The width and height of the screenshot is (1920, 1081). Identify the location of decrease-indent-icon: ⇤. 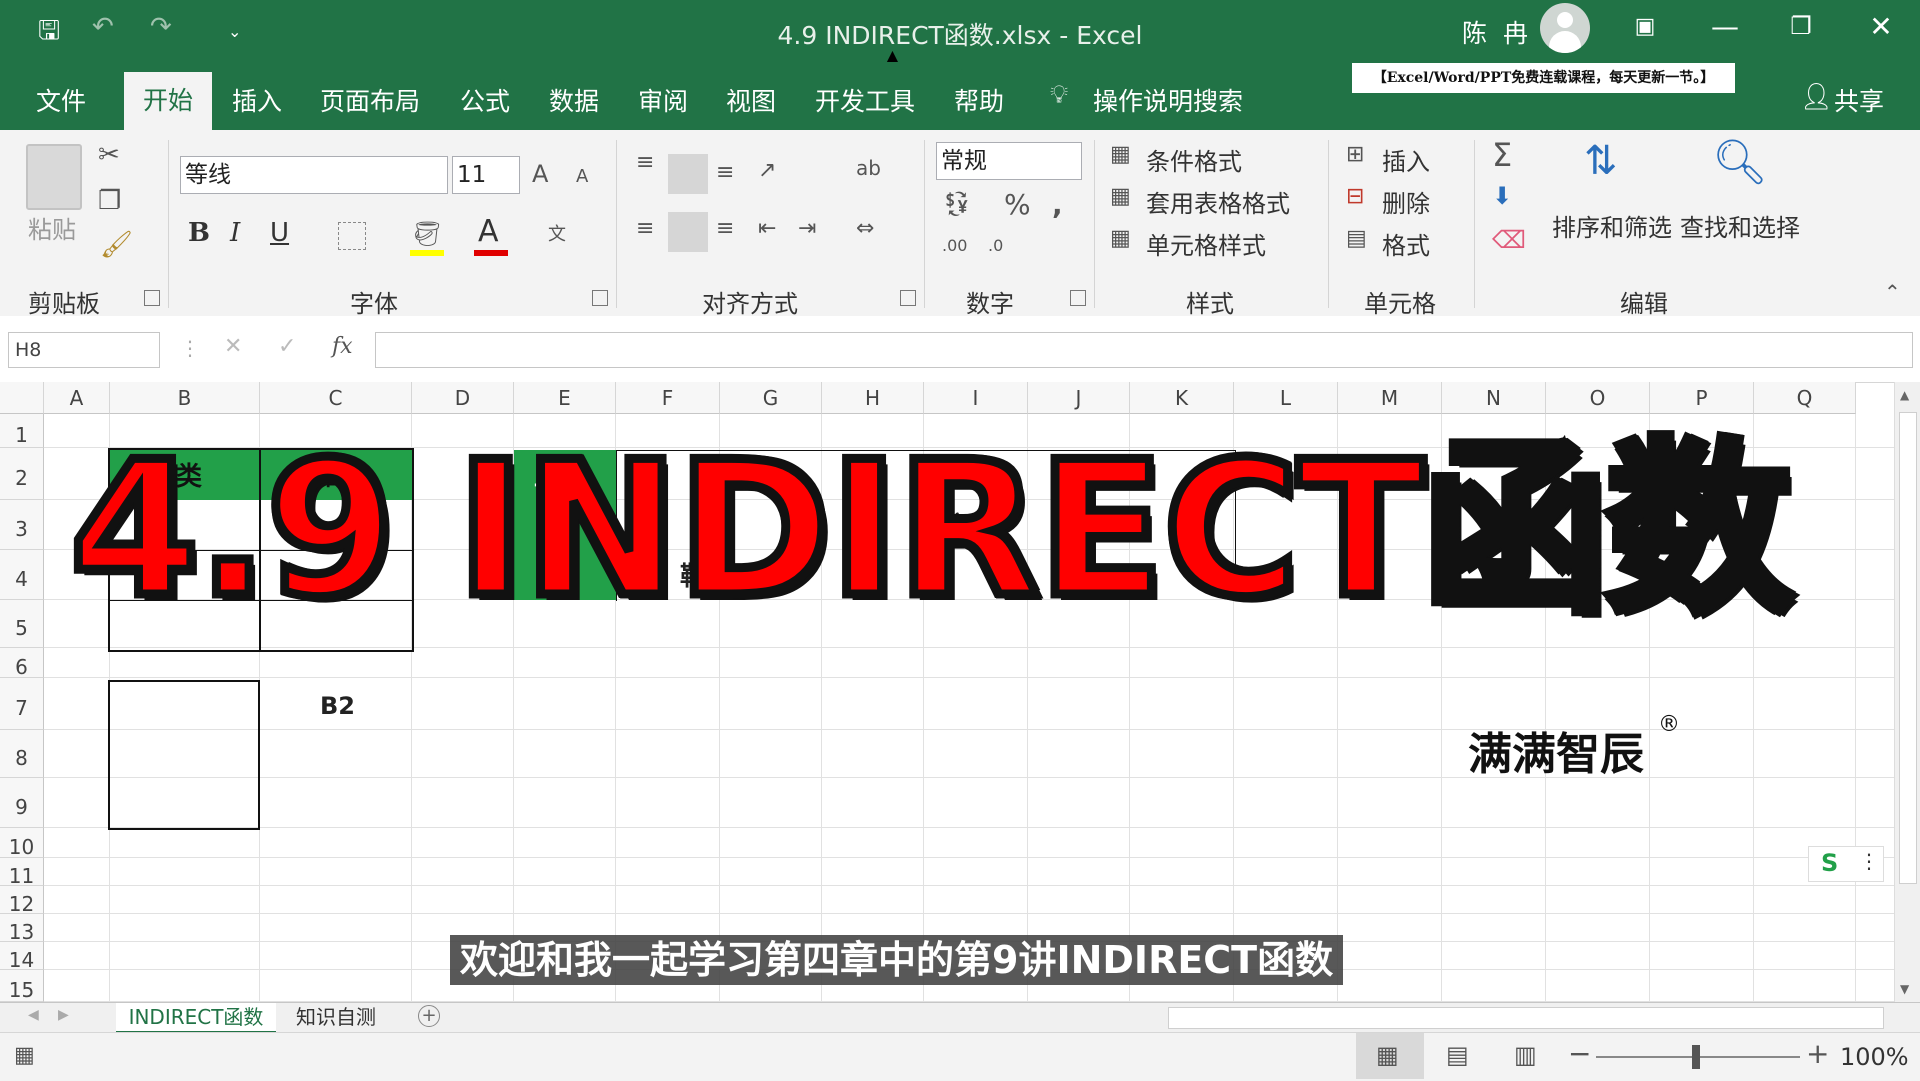
(767, 228).